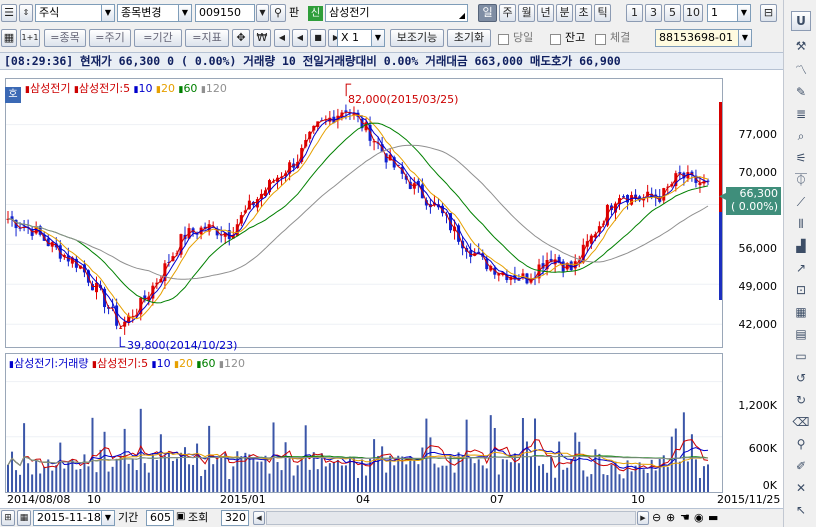 The image size is (816, 527). Describe the element at coordinates (801, 158) in the screenshot. I see `auto-icon: ⚟` at that location.